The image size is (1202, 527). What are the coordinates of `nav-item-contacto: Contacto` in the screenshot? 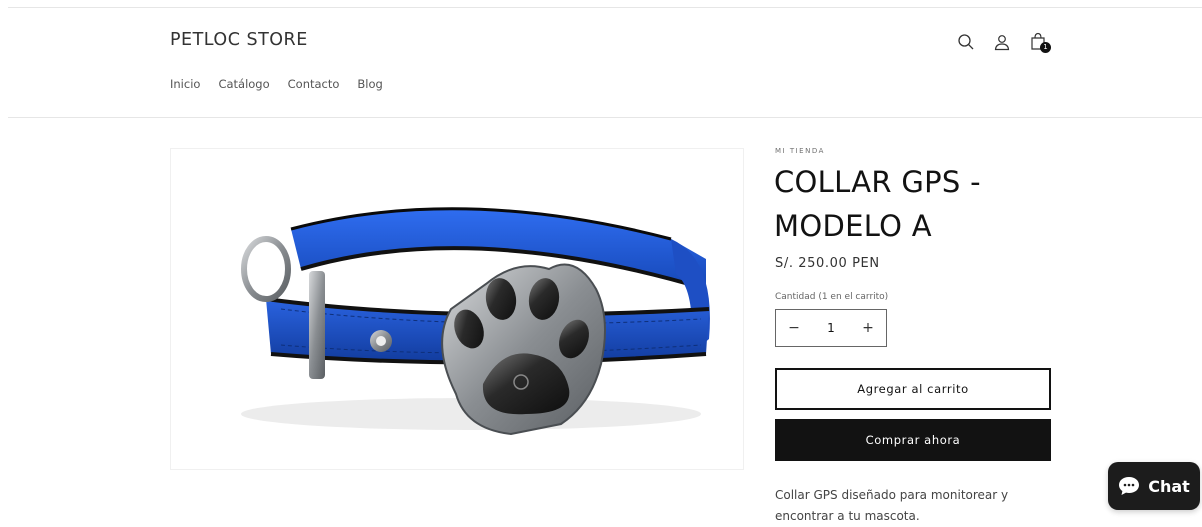 It's located at (314, 84).